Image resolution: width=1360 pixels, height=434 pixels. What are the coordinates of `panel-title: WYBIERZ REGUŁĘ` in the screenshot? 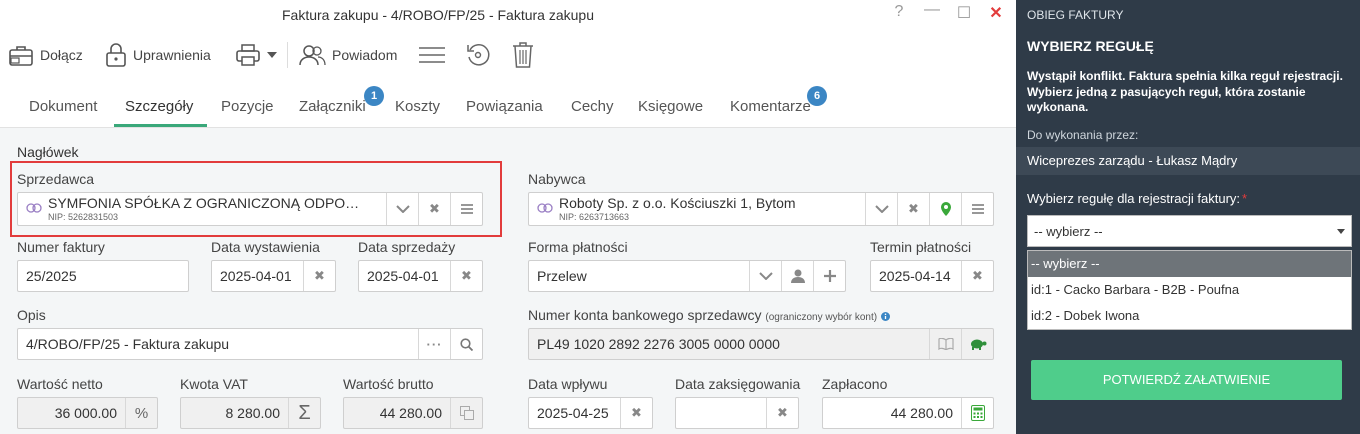 It's located at (1090, 46).